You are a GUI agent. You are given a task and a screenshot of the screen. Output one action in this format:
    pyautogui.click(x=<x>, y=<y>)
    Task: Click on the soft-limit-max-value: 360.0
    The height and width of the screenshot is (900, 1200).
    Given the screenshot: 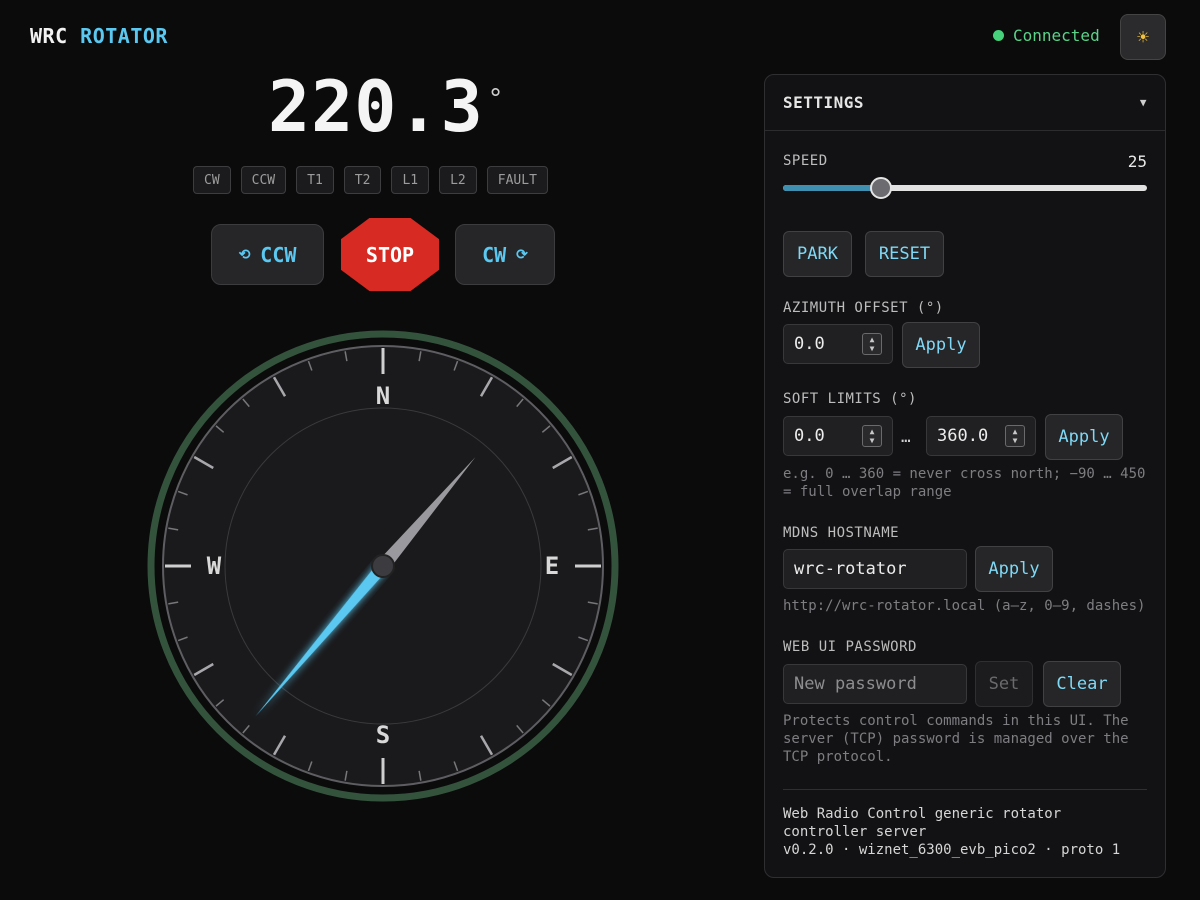 What is the action you would take?
    pyautogui.click(x=963, y=436)
    